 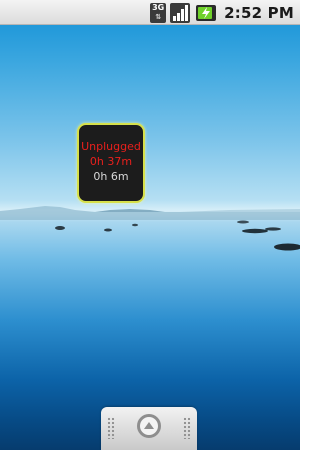 I want to click on app-drawer-handle, so click(x=149, y=428).